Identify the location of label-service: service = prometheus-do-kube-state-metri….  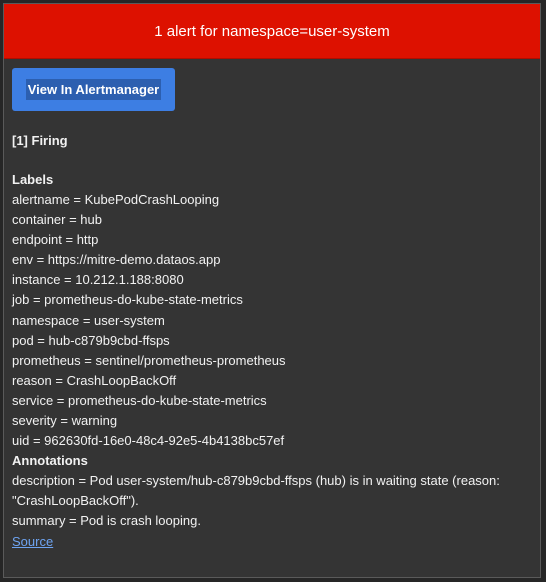
(139, 400).